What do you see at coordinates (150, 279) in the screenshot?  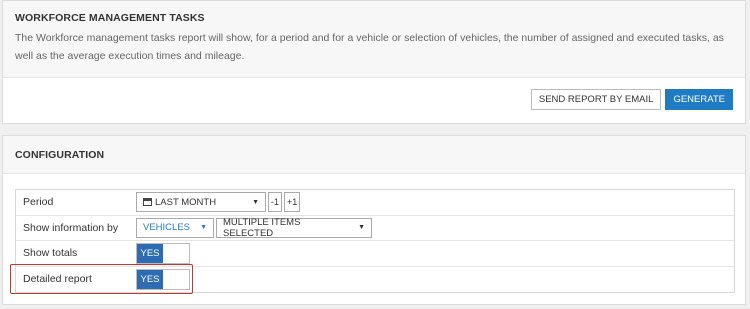 I see `detailed-report-toggle-on: YES` at bounding box center [150, 279].